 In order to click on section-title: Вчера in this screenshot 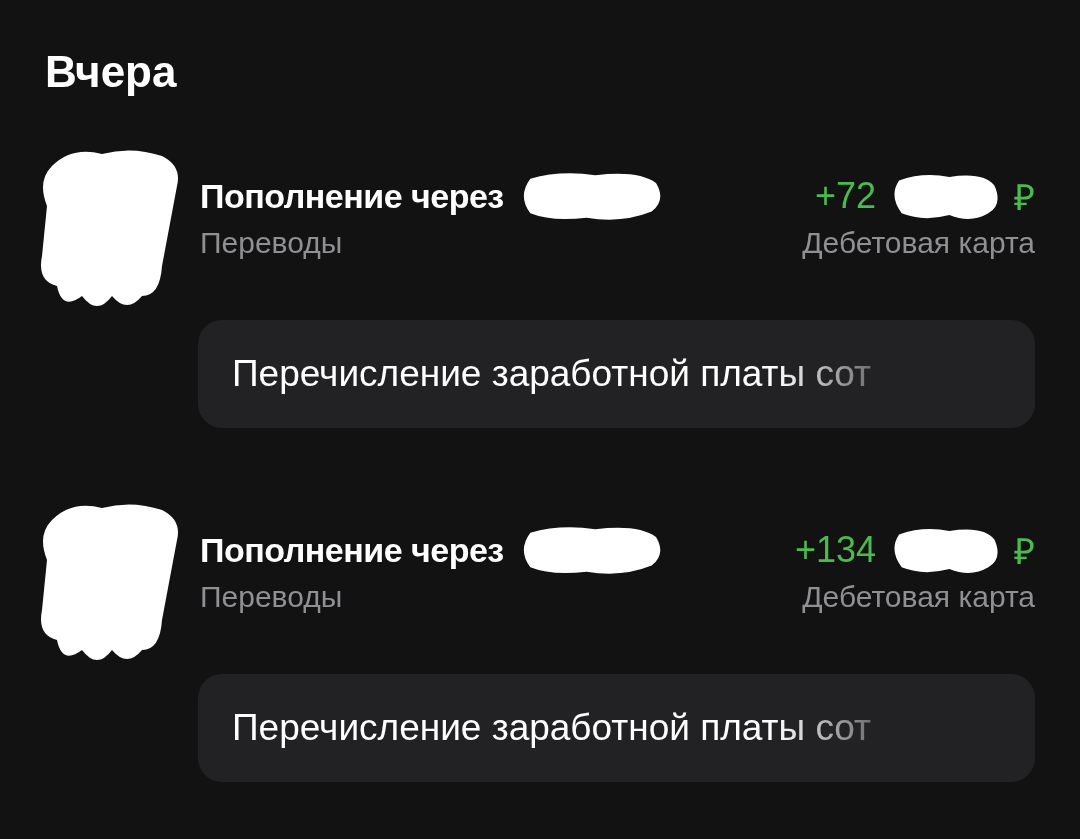, I will do `click(111, 72)`.